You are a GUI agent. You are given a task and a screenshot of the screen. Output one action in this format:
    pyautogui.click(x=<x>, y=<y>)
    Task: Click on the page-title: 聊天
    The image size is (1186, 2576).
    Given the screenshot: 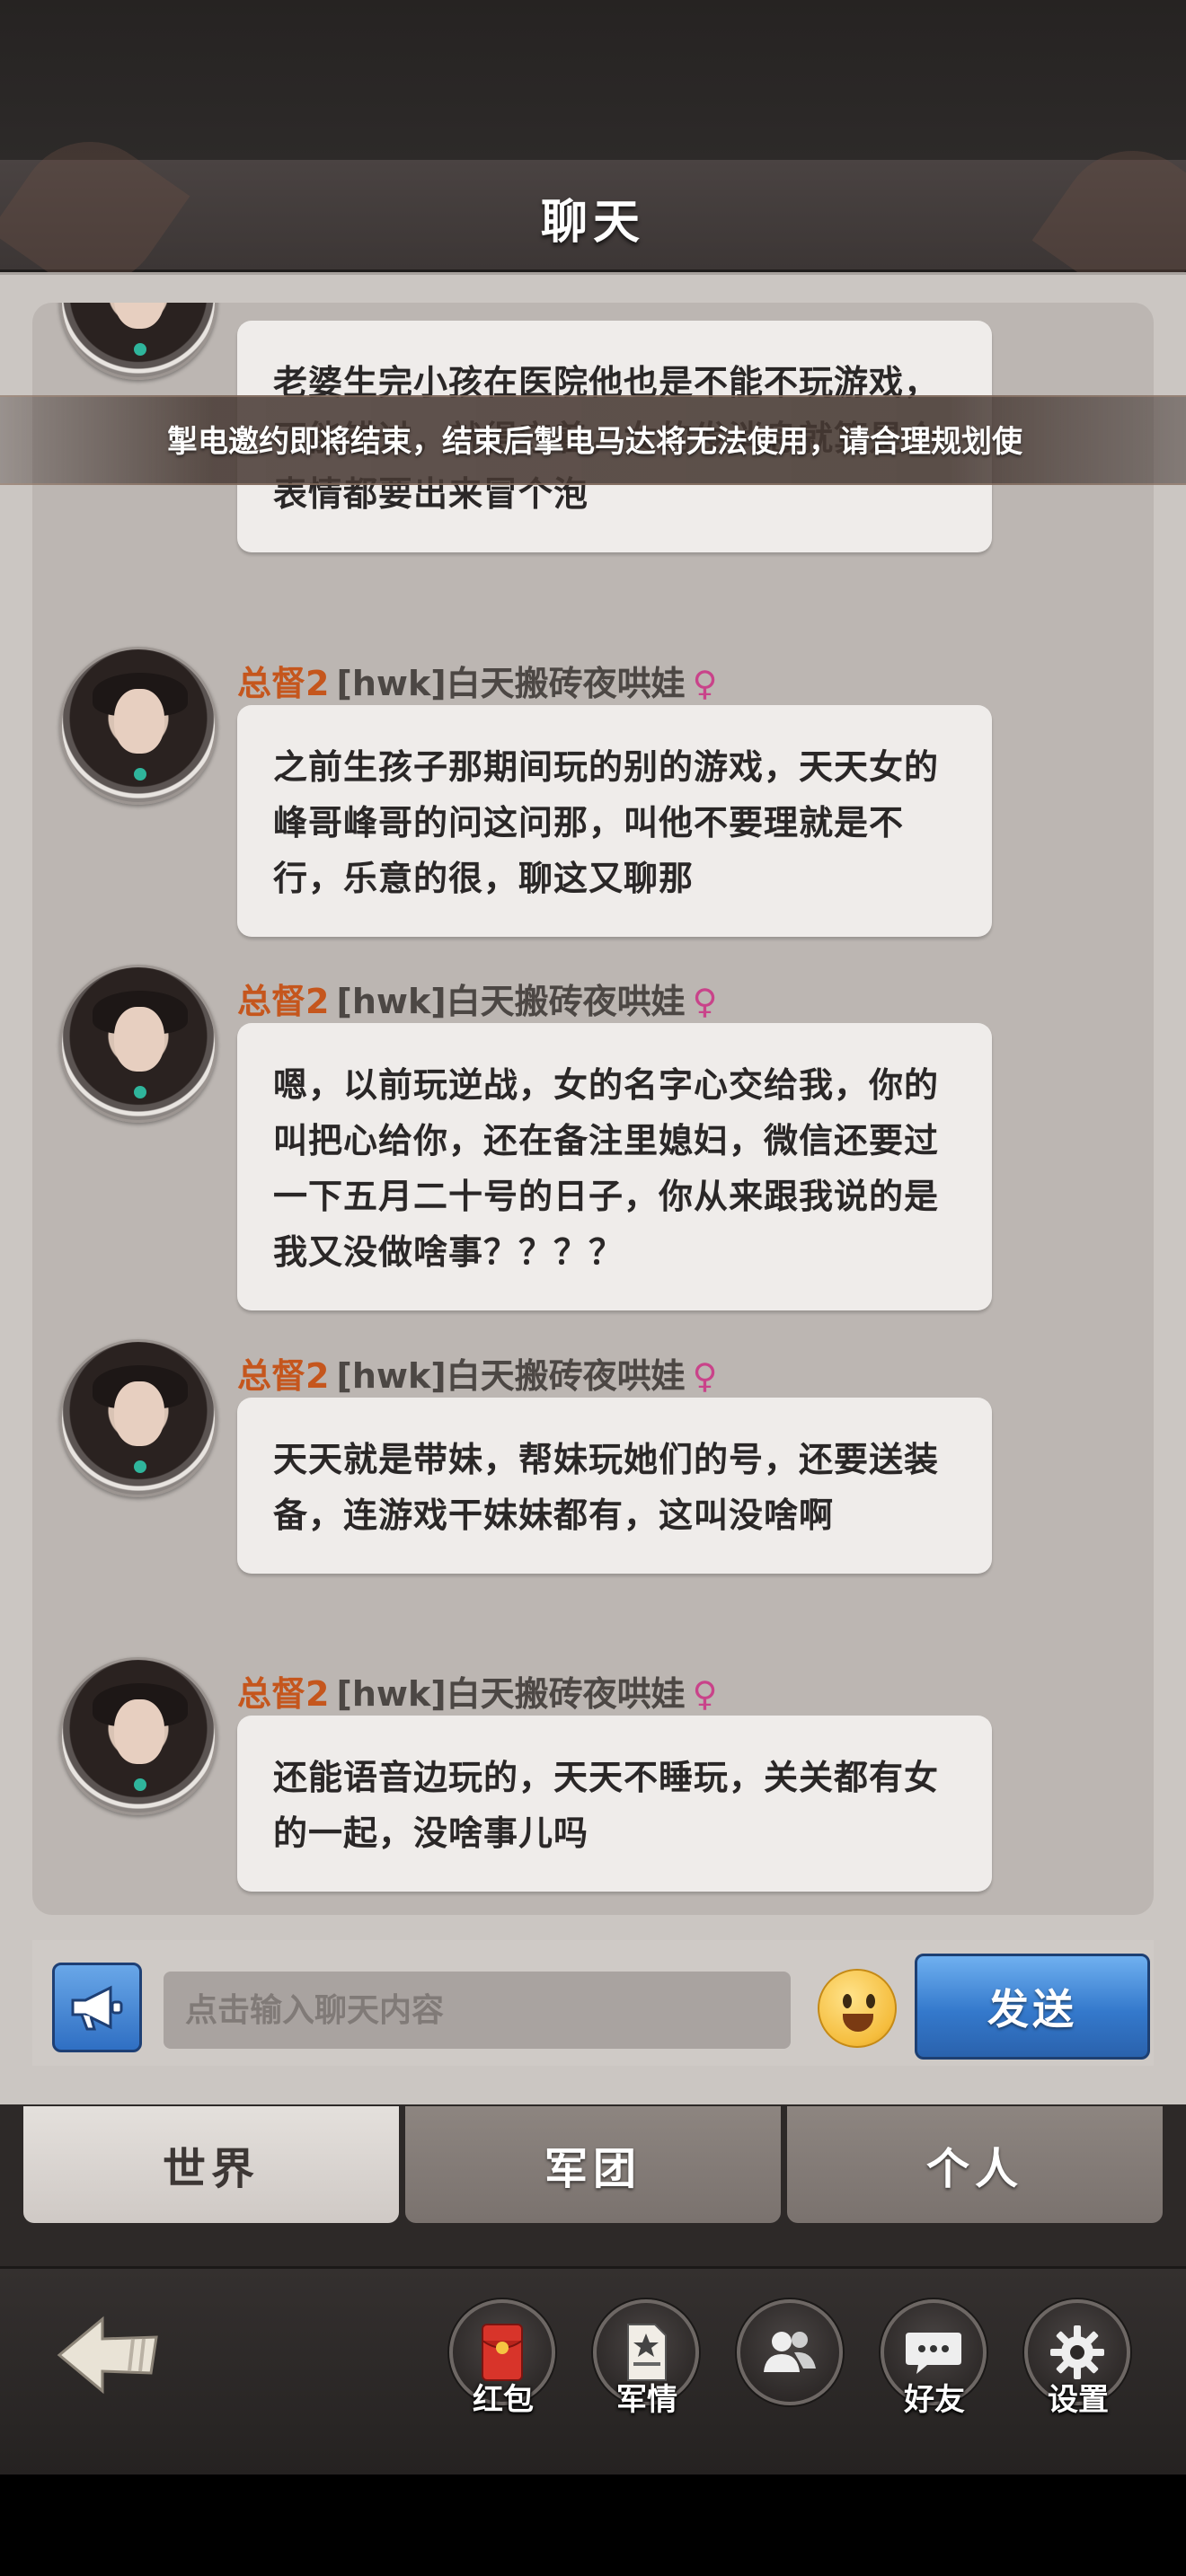 What is the action you would take?
    pyautogui.click(x=592, y=223)
    